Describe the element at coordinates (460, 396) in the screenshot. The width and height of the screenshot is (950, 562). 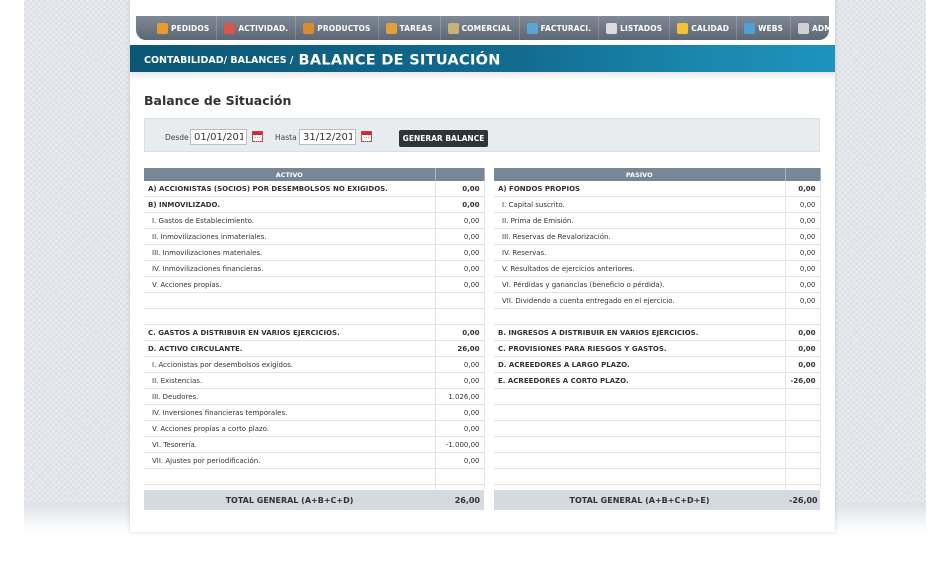
I see `activo-row-value: 1.026,00` at that location.